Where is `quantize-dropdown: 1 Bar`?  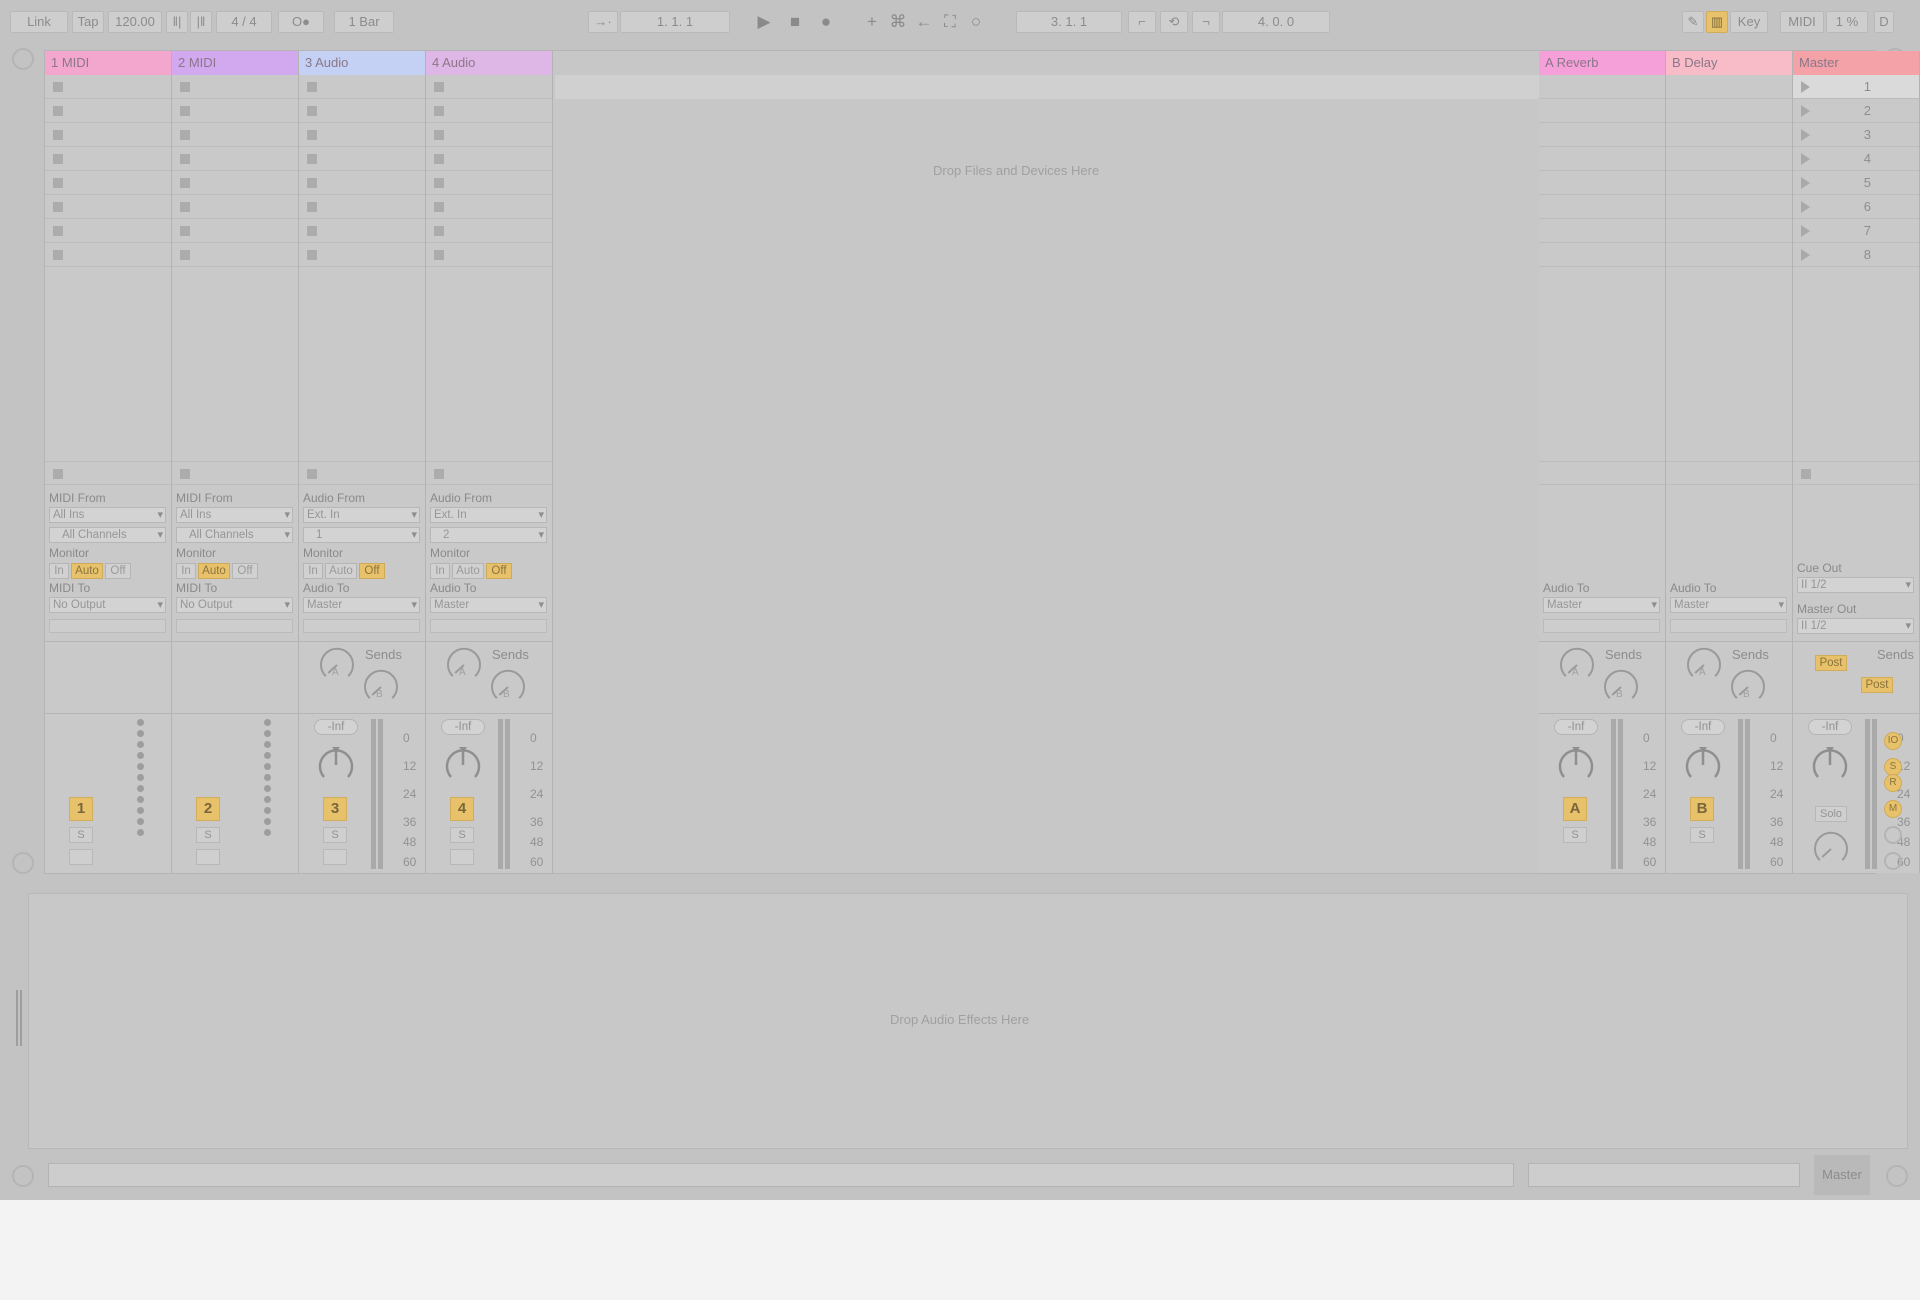
quantize-dropdown: 1 Bar is located at coordinates (364, 22).